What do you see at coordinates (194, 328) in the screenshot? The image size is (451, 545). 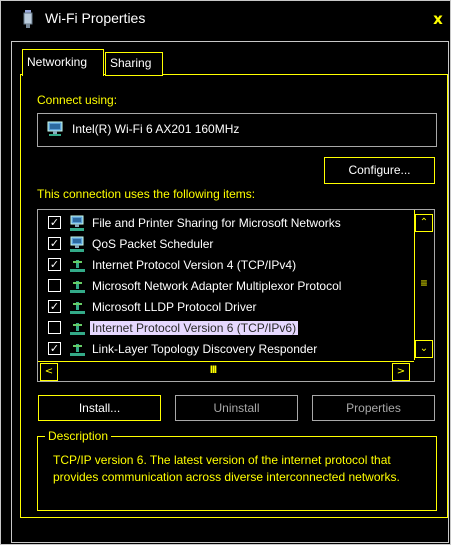 I see `item-label: Internet Protocol Version 6 (TCP/IPv6)` at bounding box center [194, 328].